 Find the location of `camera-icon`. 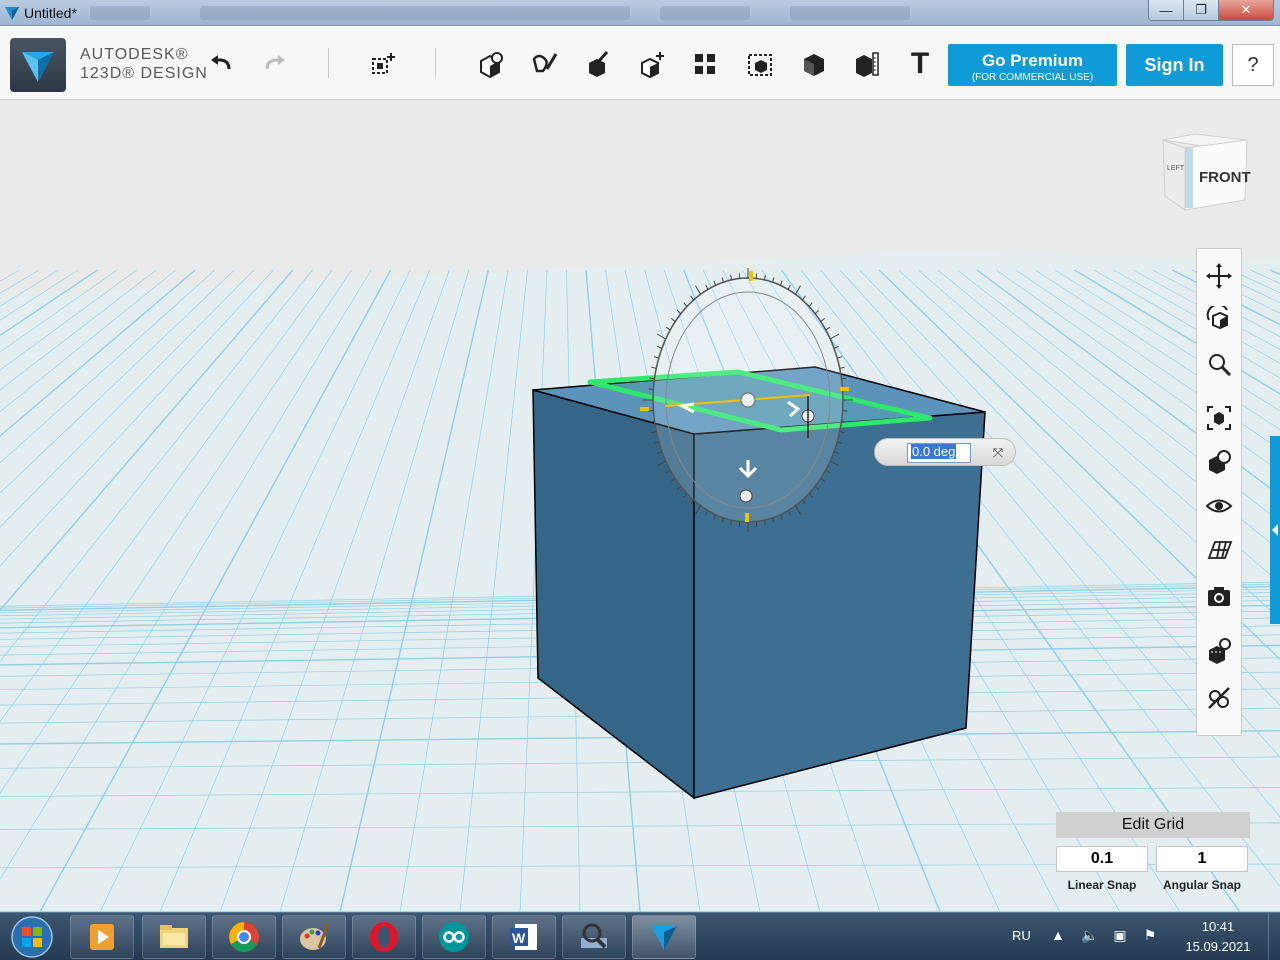

camera-icon is located at coordinates (1219, 596).